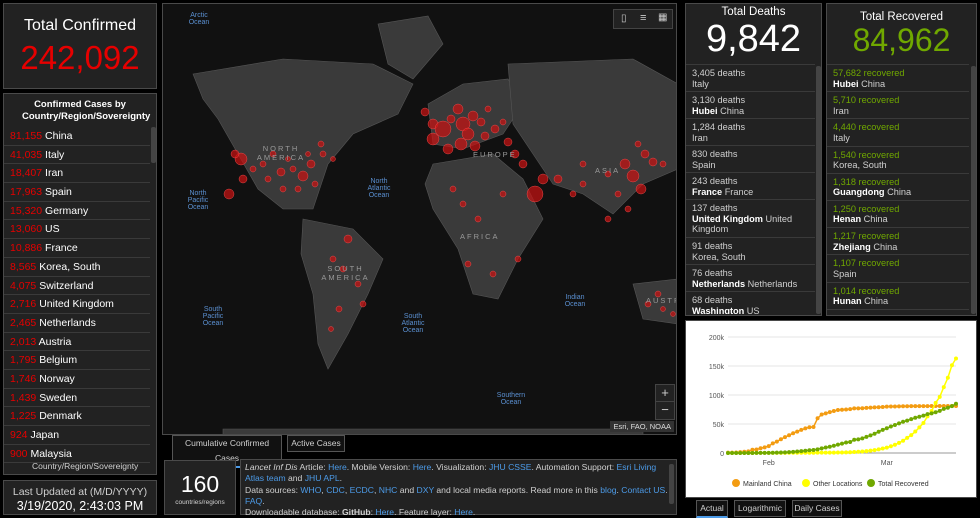 Image resolution: width=980 pixels, height=518 pixels. I want to click on contact-link: Contact US, so click(643, 490).